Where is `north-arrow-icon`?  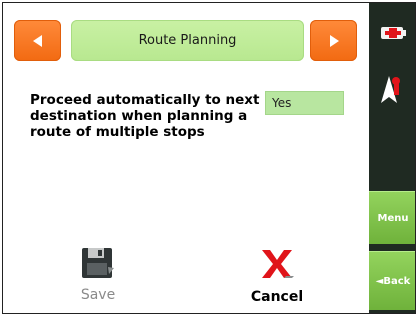
north-arrow-icon is located at coordinates (390, 89).